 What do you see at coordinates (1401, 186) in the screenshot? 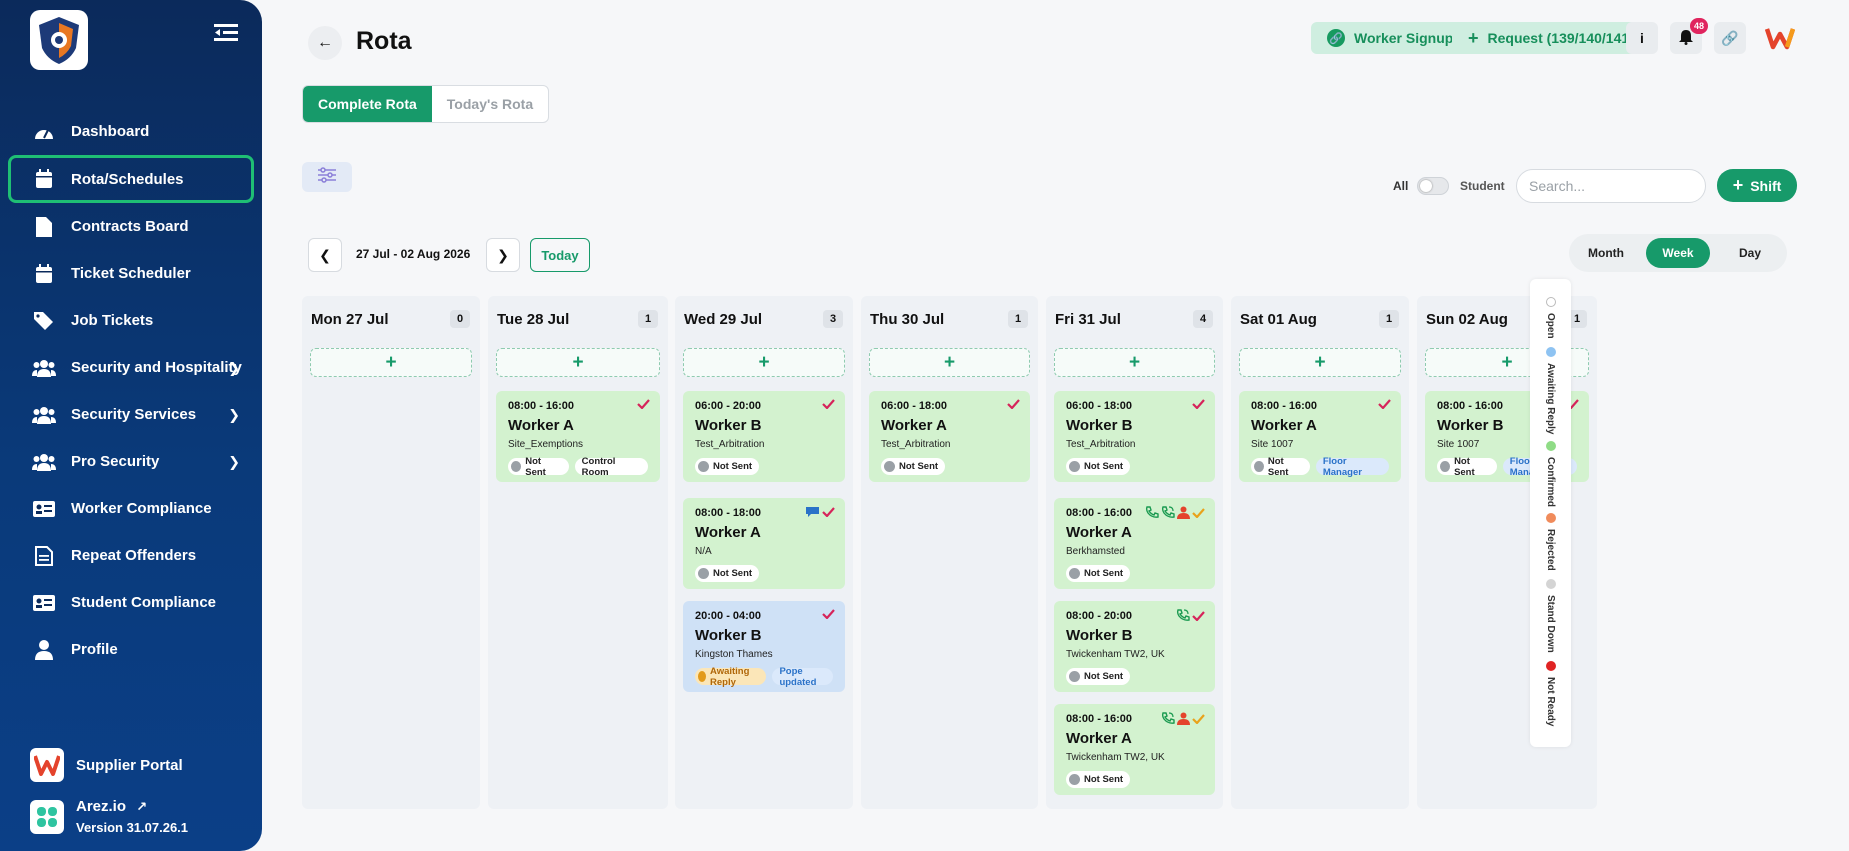
I see `all-label: All` at bounding box center [1401, 186].